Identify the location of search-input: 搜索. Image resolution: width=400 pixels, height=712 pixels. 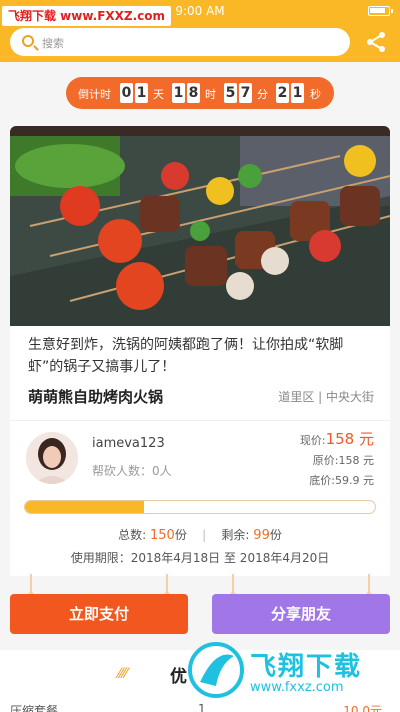
(180, 42).